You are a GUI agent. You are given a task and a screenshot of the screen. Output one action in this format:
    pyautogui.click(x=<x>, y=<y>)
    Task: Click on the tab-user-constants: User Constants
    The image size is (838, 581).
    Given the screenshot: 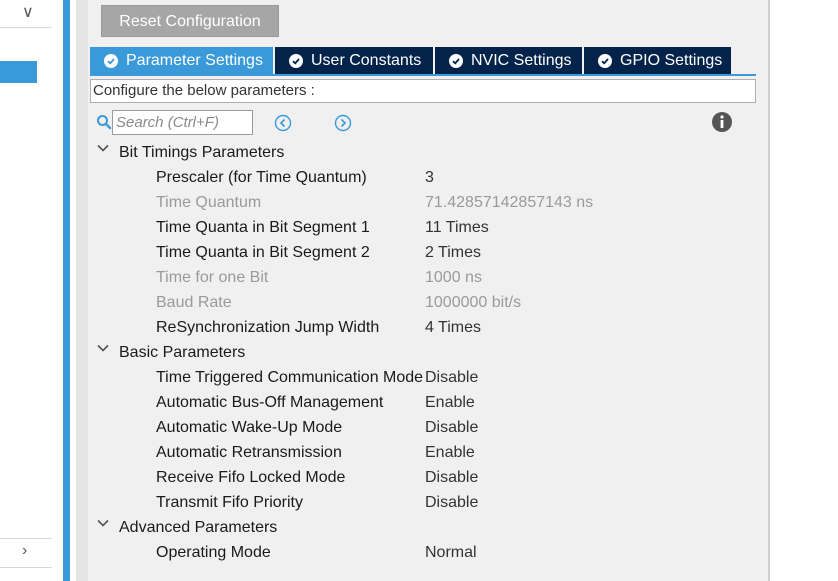 What is the action you would take?
    pyautogui.click(x=355, y=60)
    